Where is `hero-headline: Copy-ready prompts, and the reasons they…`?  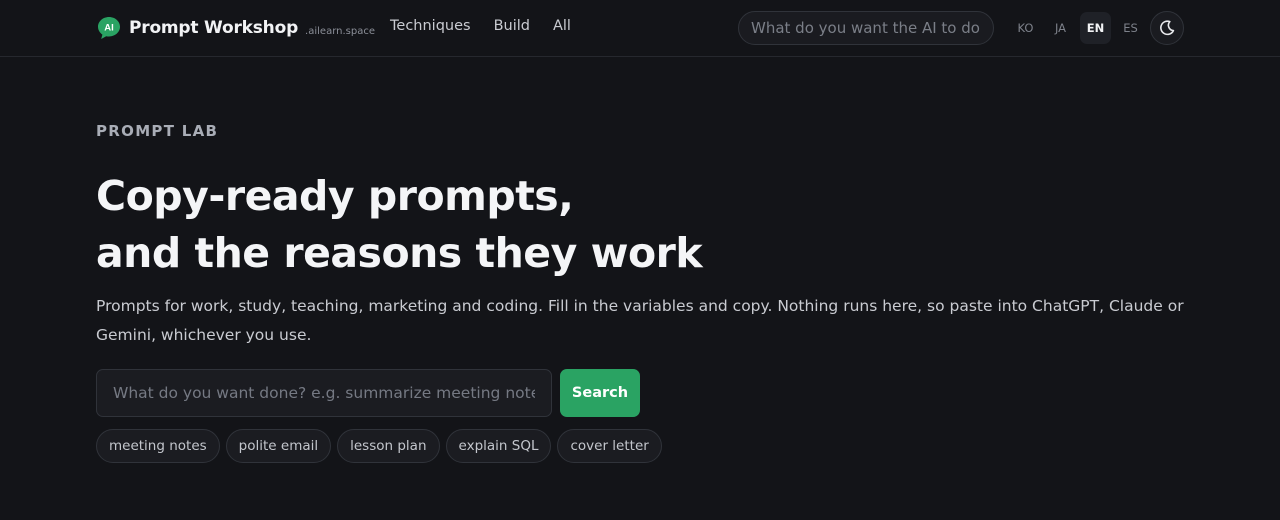
hero-headline: Copy-ready prompts, and the reasons they… is located at coordinates (399, 225).